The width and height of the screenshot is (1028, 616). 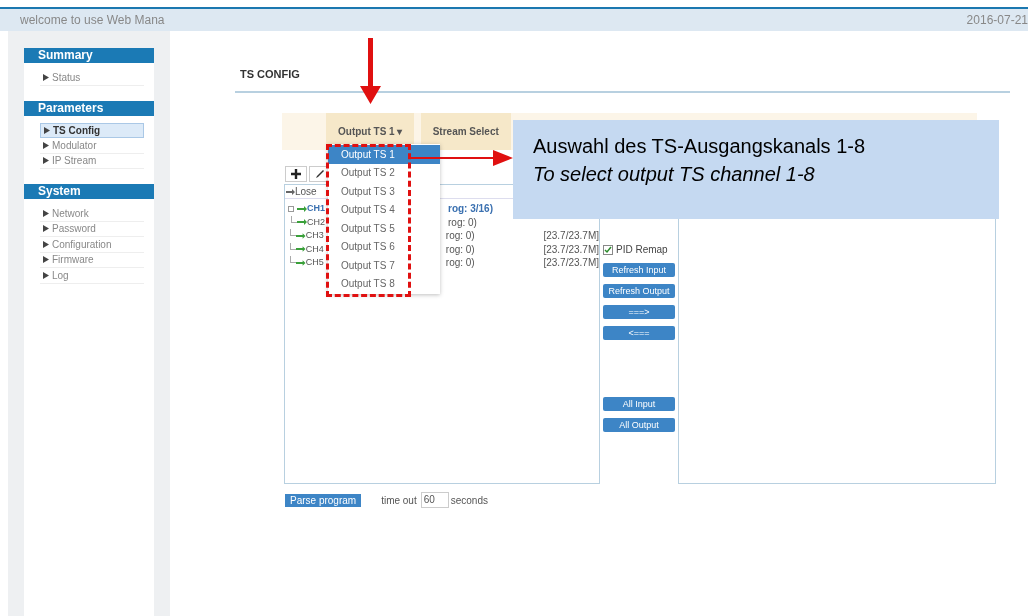 I want to click on plus-icon, so click(x=296, y=174).